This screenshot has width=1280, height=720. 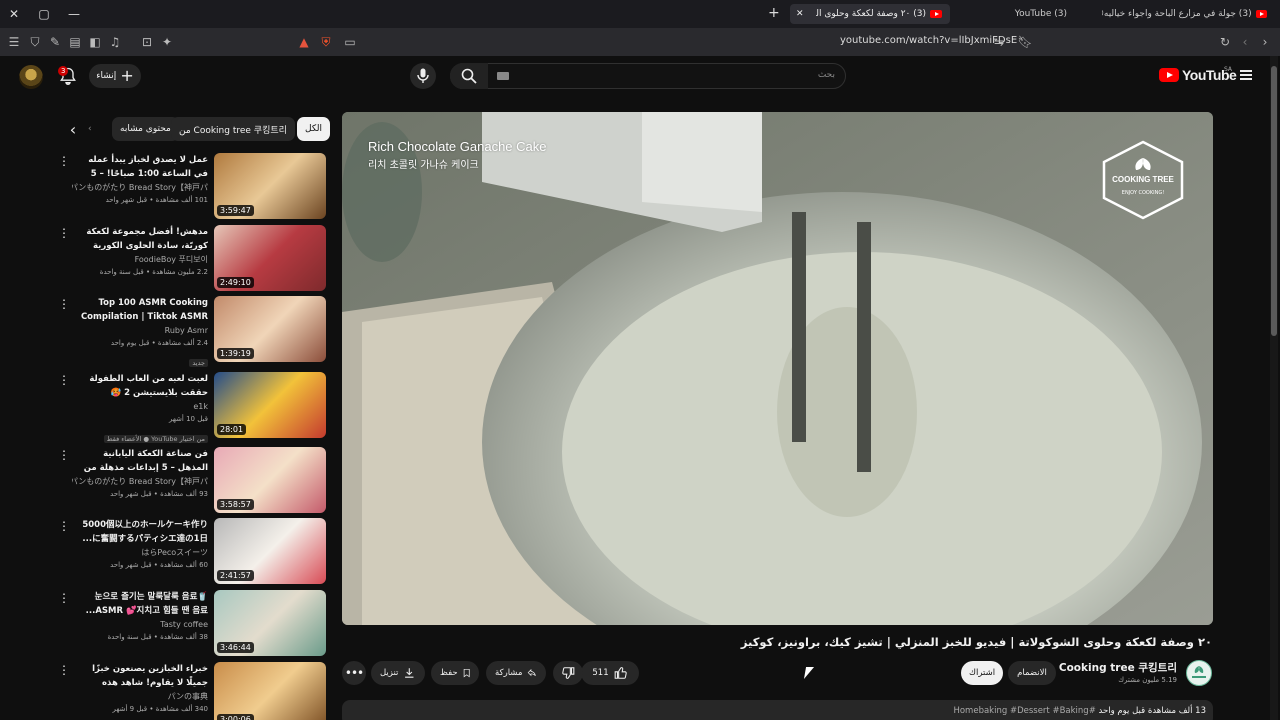 I want to click on overlay-title-korean: 리치 초콜릿 가나슈 케이크, so click(x=423, y=165).